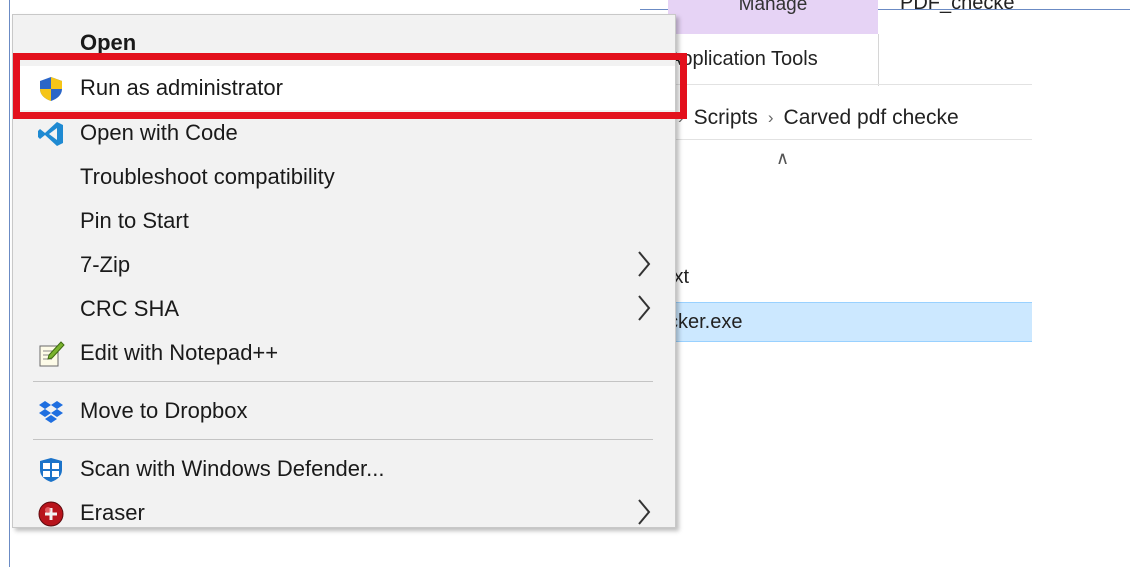 Image resolution: width=1130 pixels, height=567 pixels. What do you see at coordinates (850, 322) in the screenshot?
I see `file-item-exe-selected: cker.exe` at bounding box center [850, 322].